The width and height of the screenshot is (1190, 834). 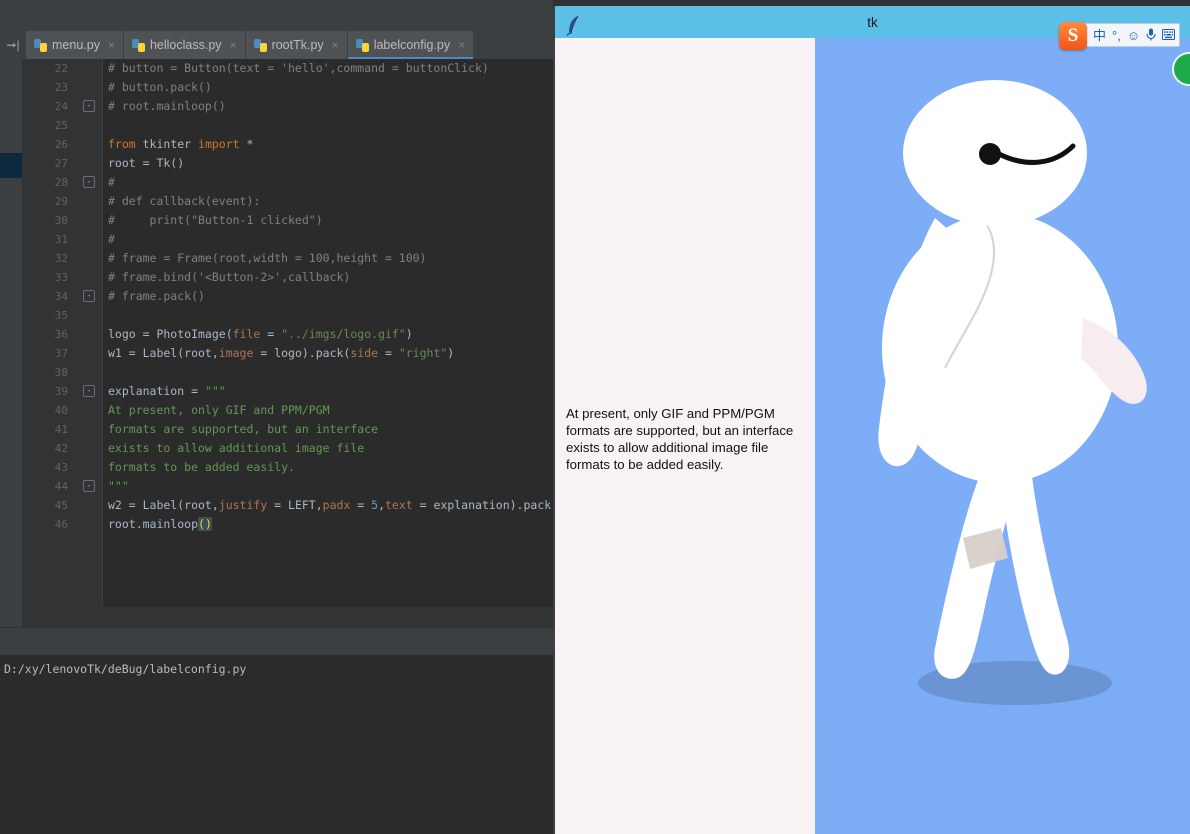 I want to click on code-line-text: exists to allow additional image file, so click(x=236, y=448).